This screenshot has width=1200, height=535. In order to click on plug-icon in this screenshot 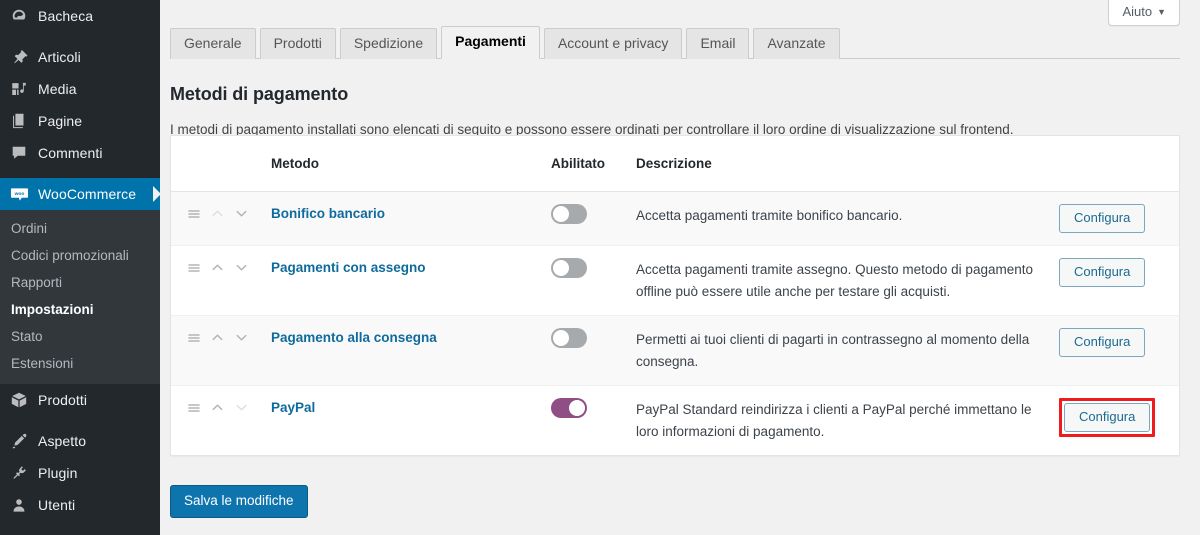, I will do `click(19, 473)`.